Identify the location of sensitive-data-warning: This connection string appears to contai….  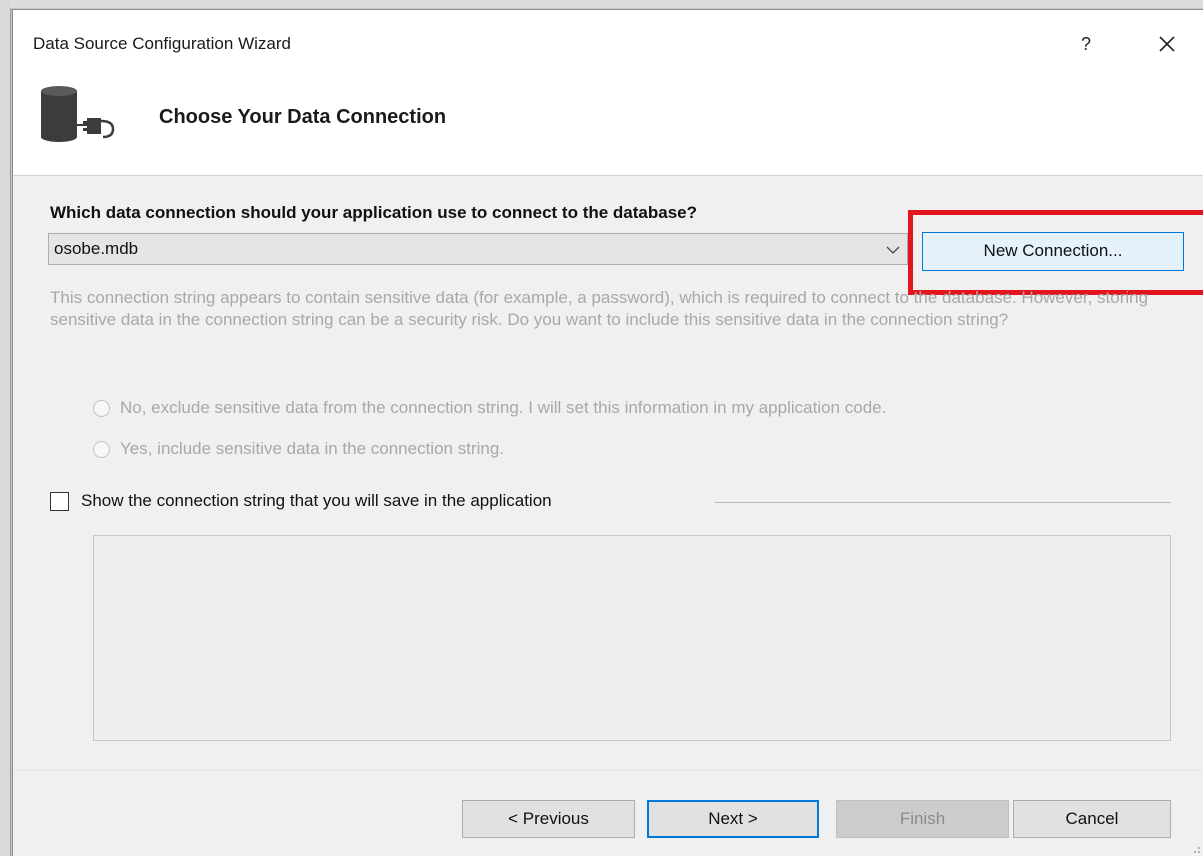
(599, 308).